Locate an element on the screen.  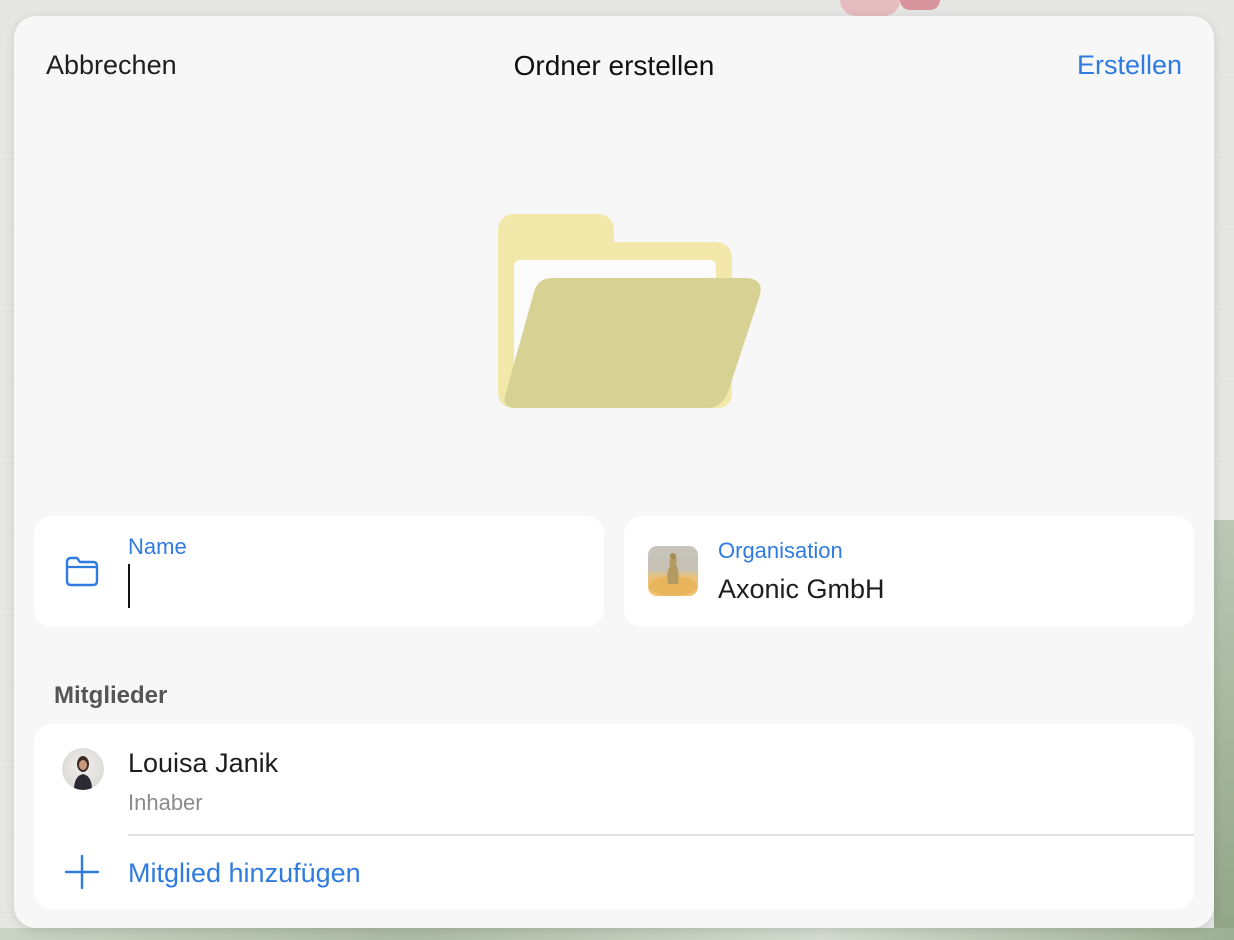
member-name: Louisa Janik is located at coordinates (203, 763).